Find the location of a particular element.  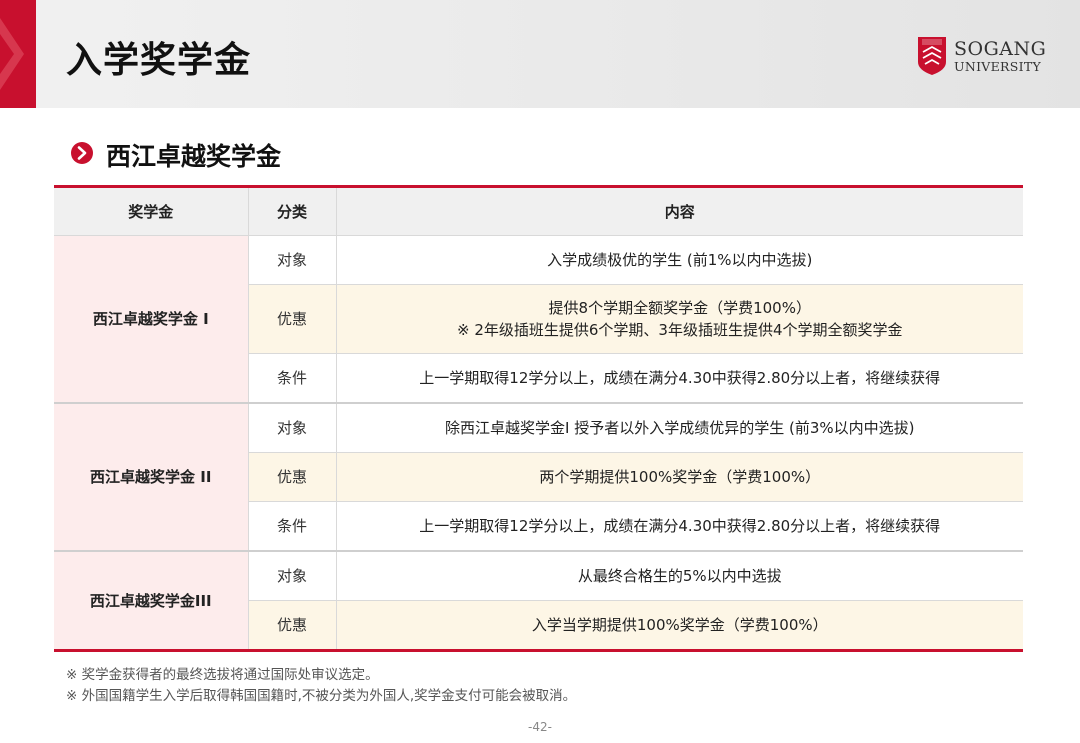

content-text: 从最终合格生的5%以内中选拔 is located at coordinates (679, 576).